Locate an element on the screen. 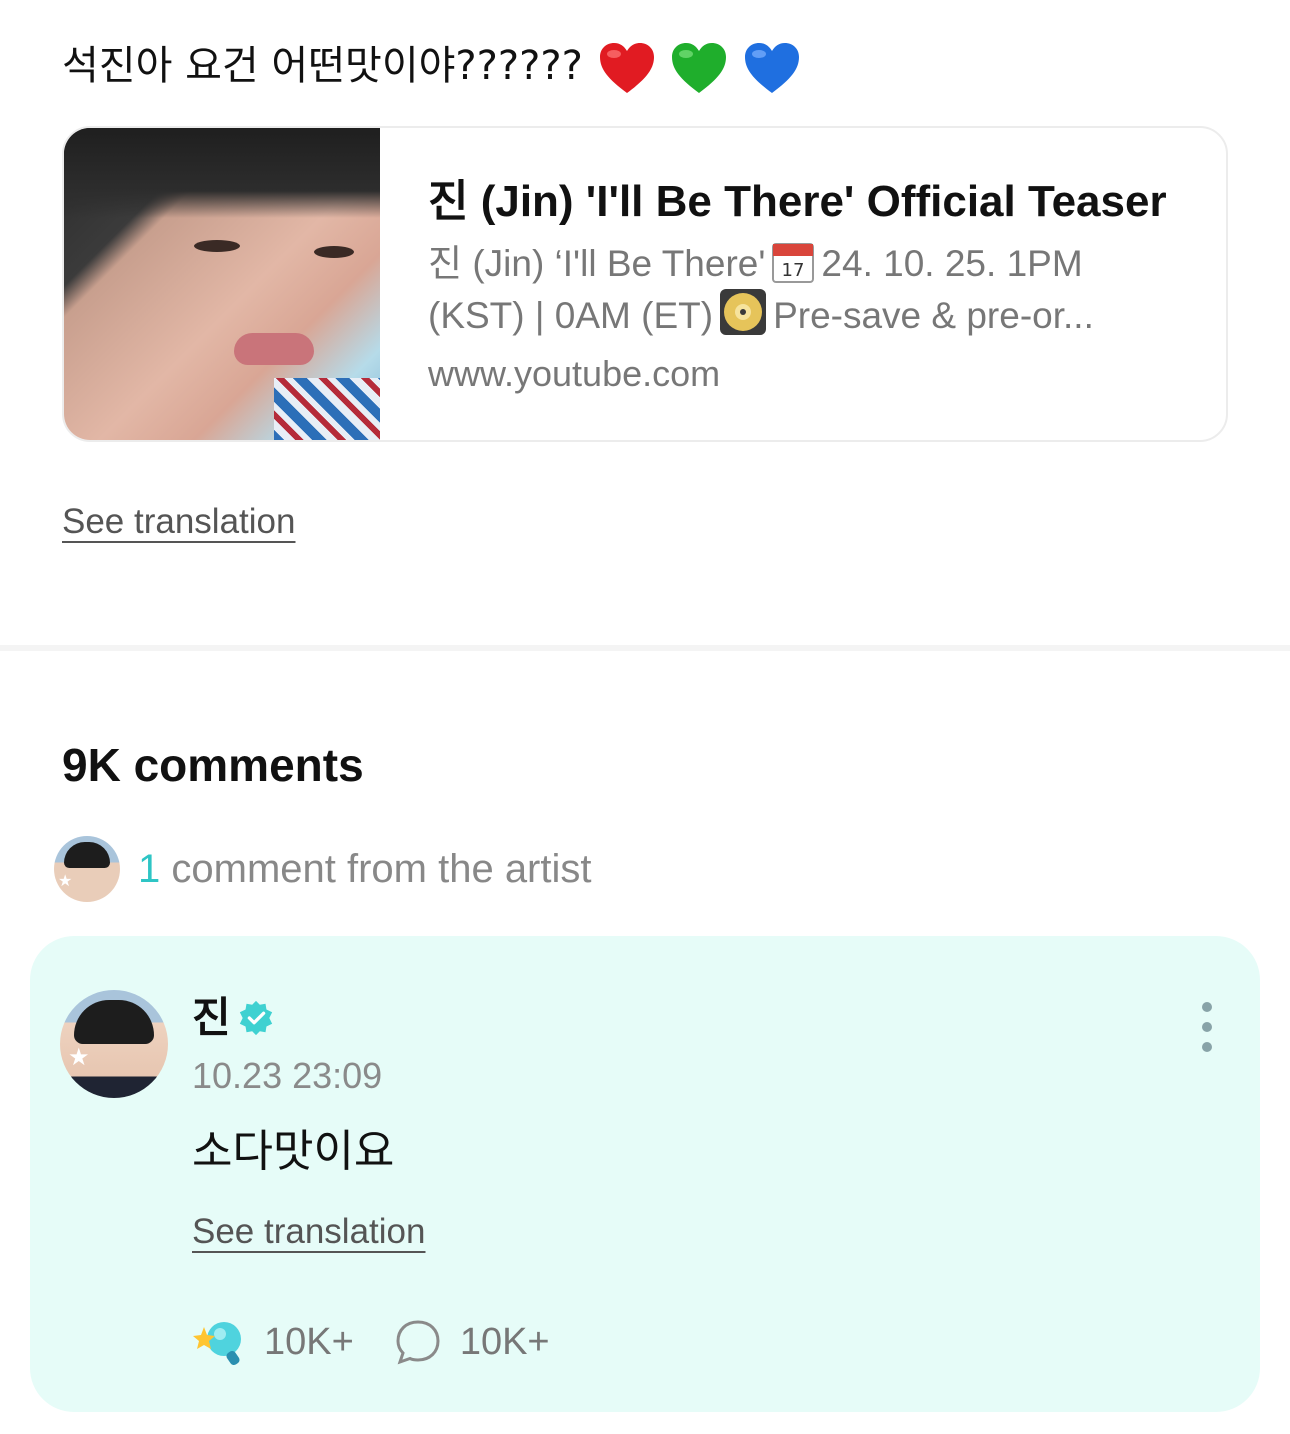 Image resolution: width=1290 pixels, height=1434 pixels. post-body: 석진아 요건 어떤맛이야?????? is located at coordinates (322, 66).